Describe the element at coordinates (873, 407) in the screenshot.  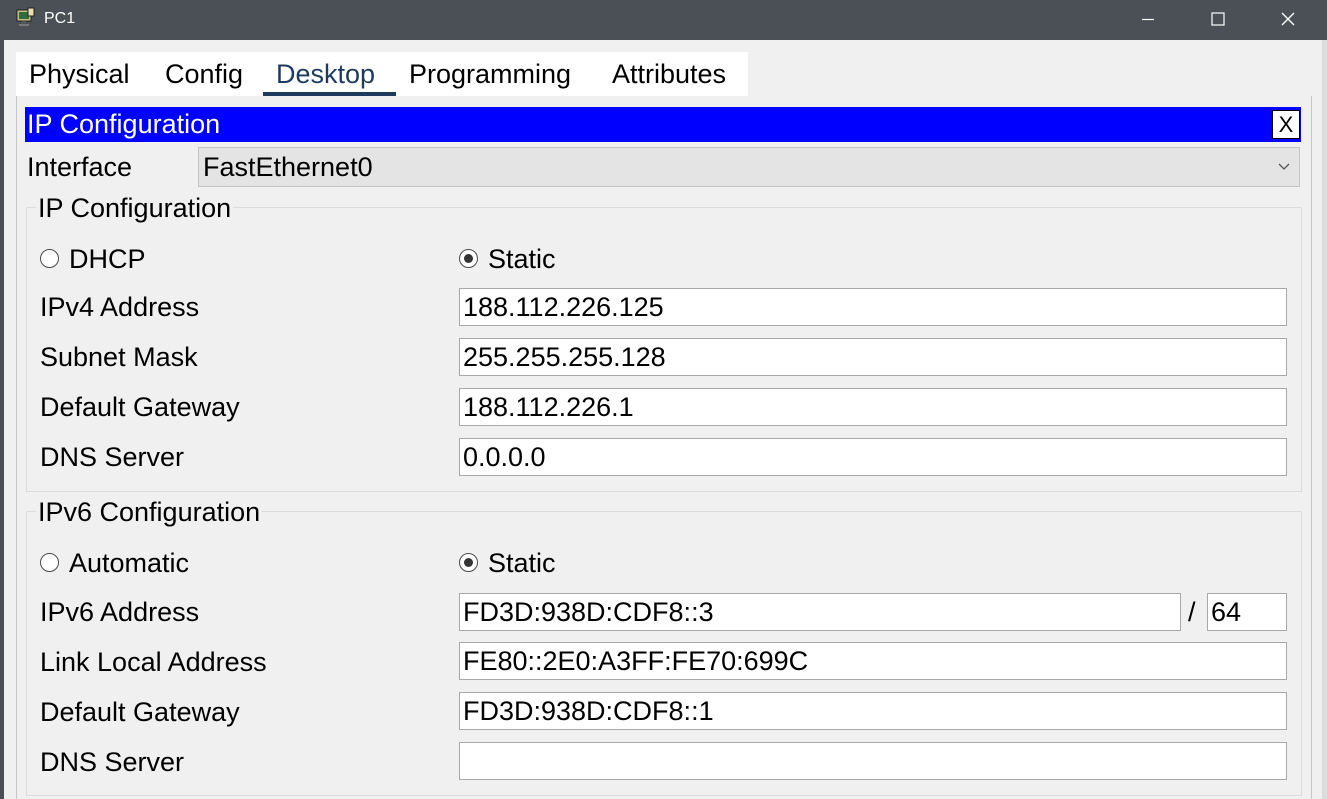
I see `ipv4-gateway-input` at that location.